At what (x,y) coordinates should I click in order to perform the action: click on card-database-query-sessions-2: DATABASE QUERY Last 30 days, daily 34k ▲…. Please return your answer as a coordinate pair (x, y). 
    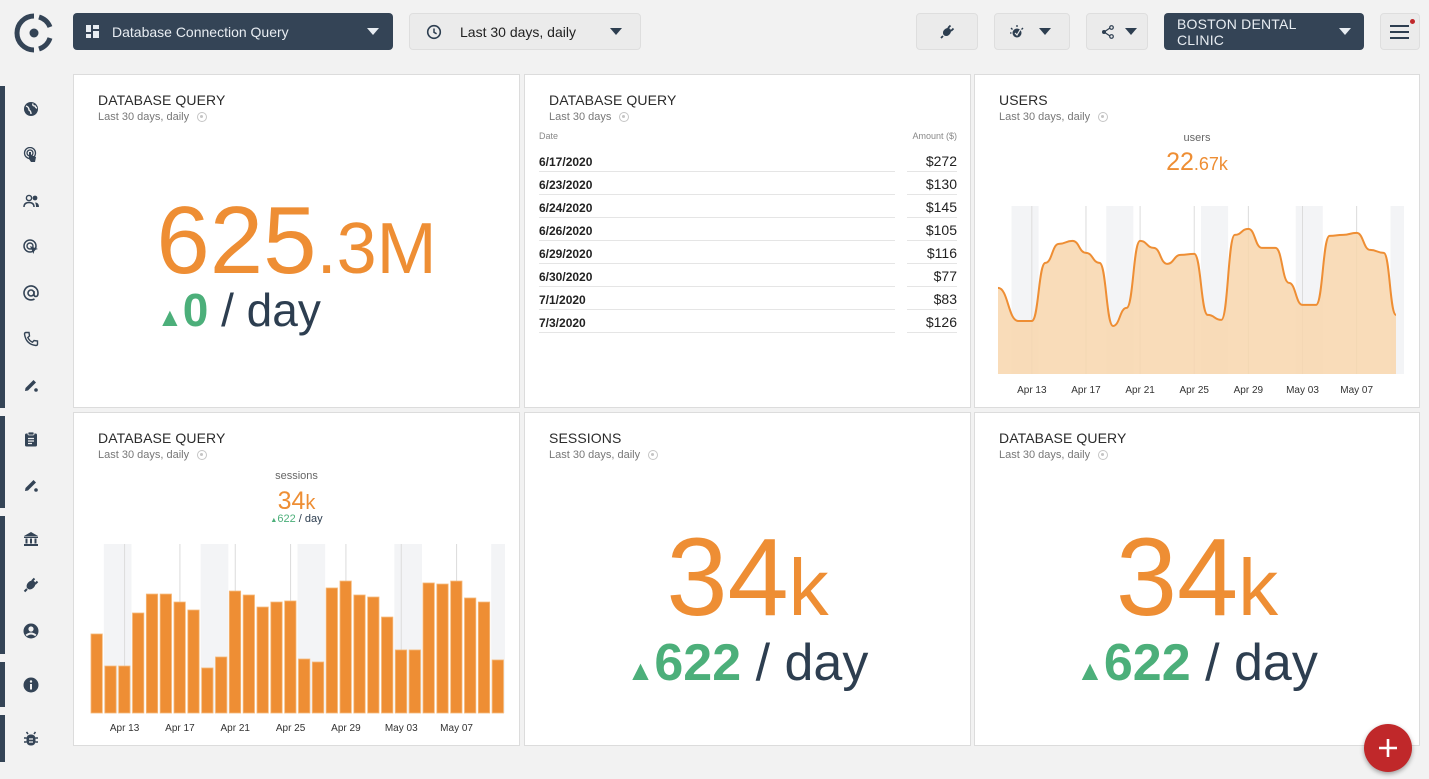
    Looking at the image, I should click on (1197, 579).